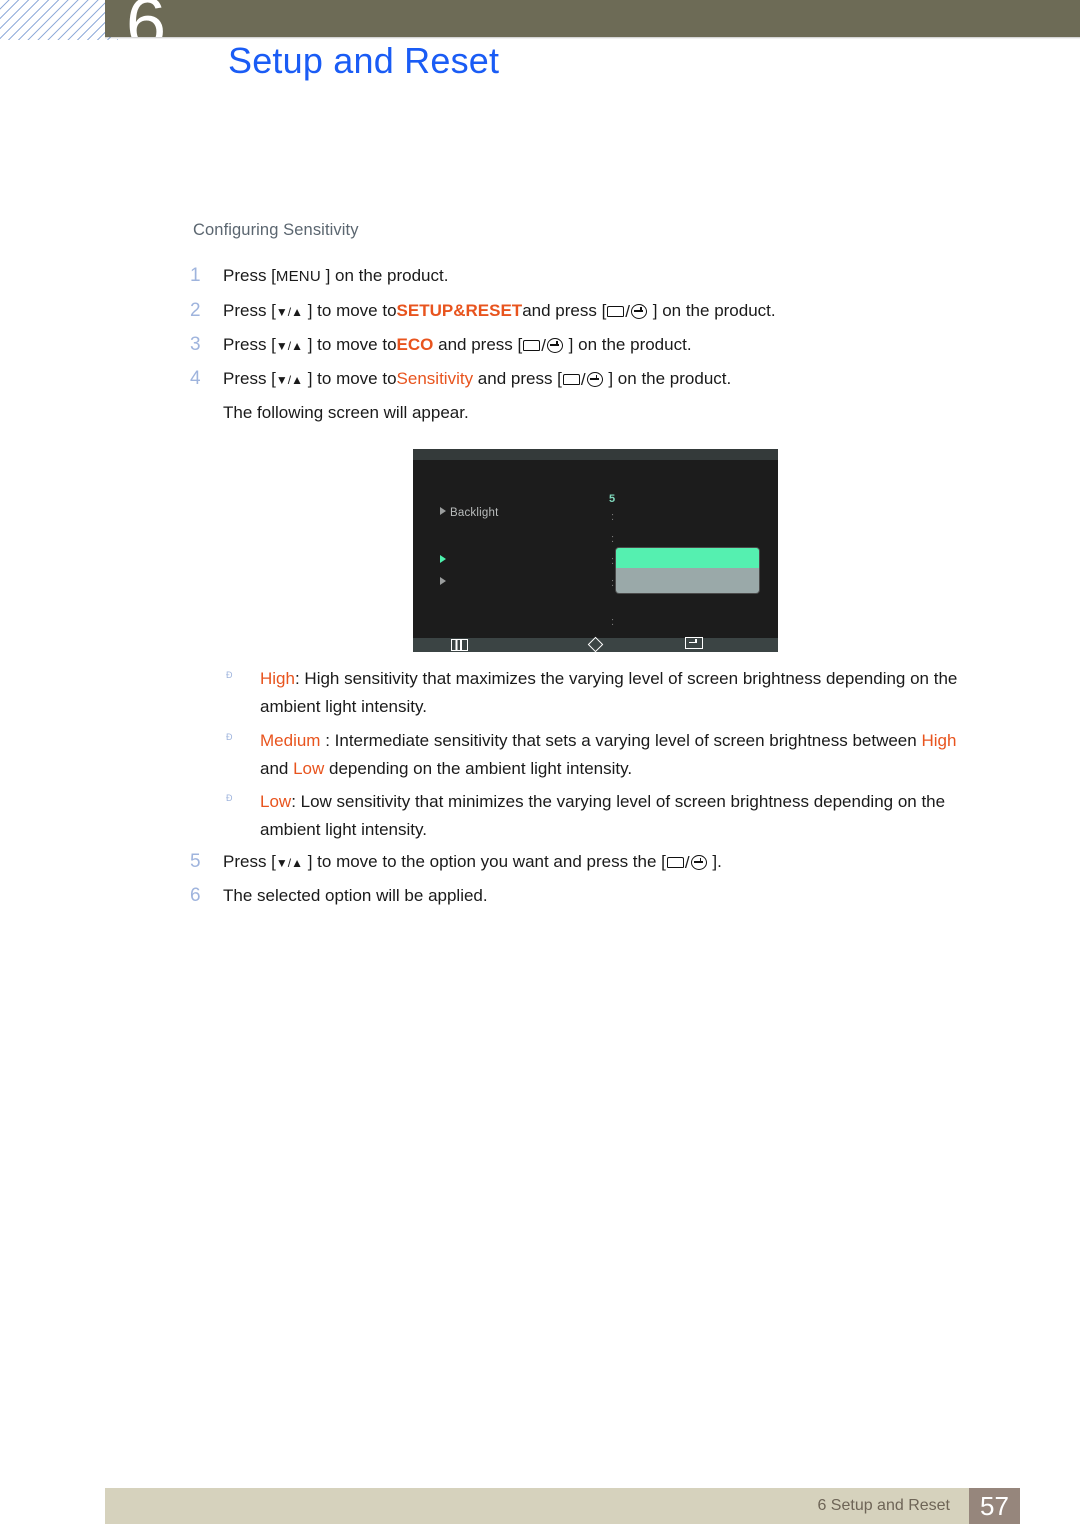 The height and width of the screenshot is (1527, 1080). What do you see at coordinates (195, 861) in the screenshot?
I see `step-number: 5` at bounding box center [195, 861].